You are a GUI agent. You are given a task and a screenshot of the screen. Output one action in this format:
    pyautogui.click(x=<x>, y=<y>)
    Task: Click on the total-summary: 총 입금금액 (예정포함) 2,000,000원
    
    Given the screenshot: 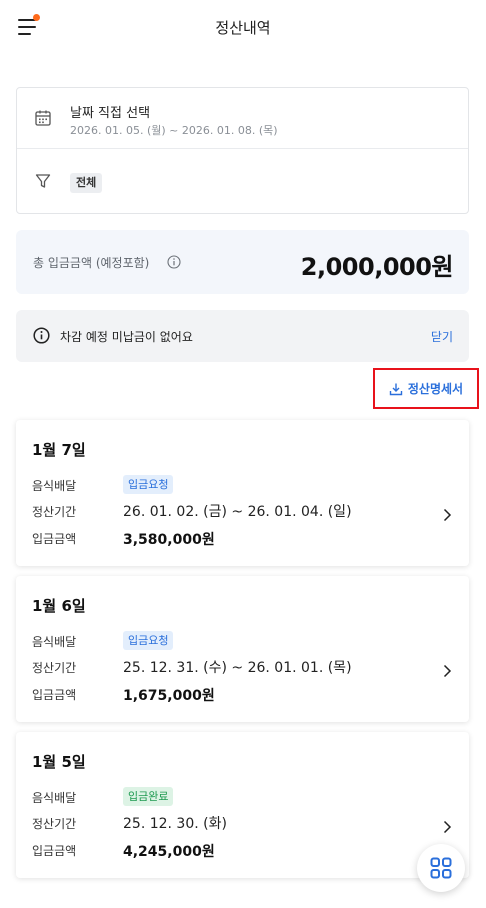 What is the action you would take?
    pyautogui.click(x=242, y=262)
    